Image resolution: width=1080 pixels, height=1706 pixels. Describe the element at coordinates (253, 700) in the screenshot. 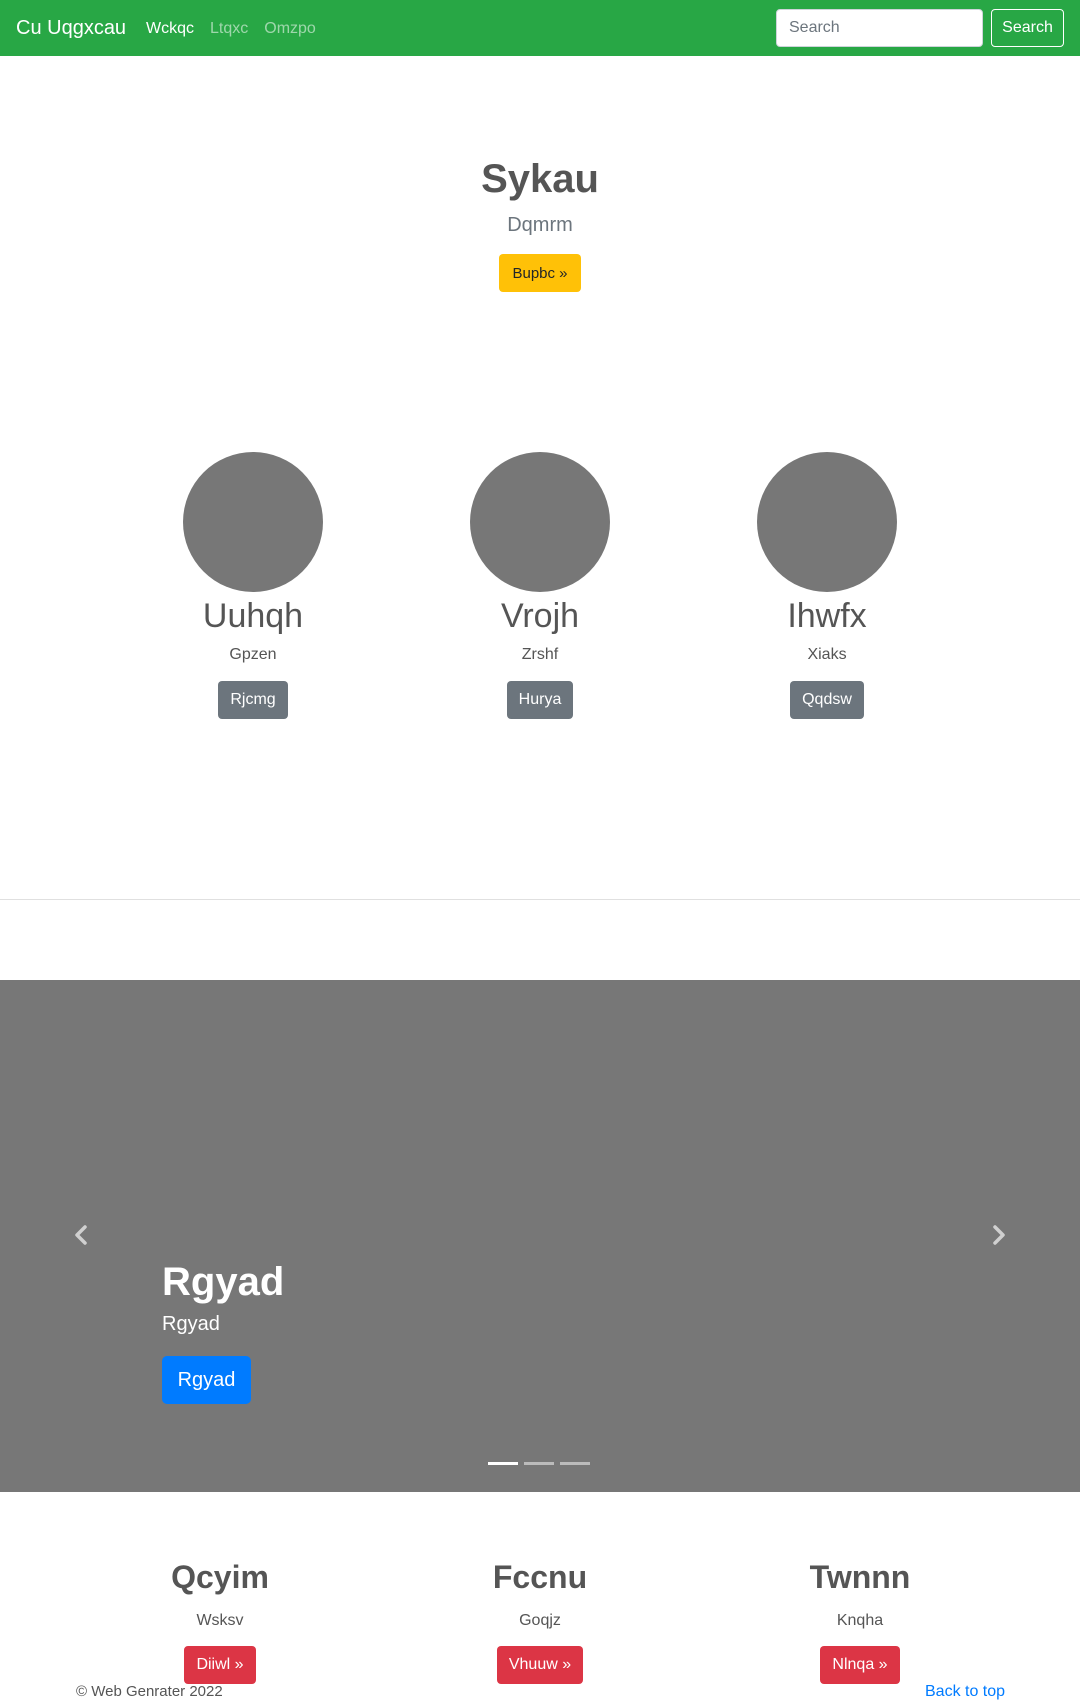

I see `feature-button: Rjcmg` at that location.